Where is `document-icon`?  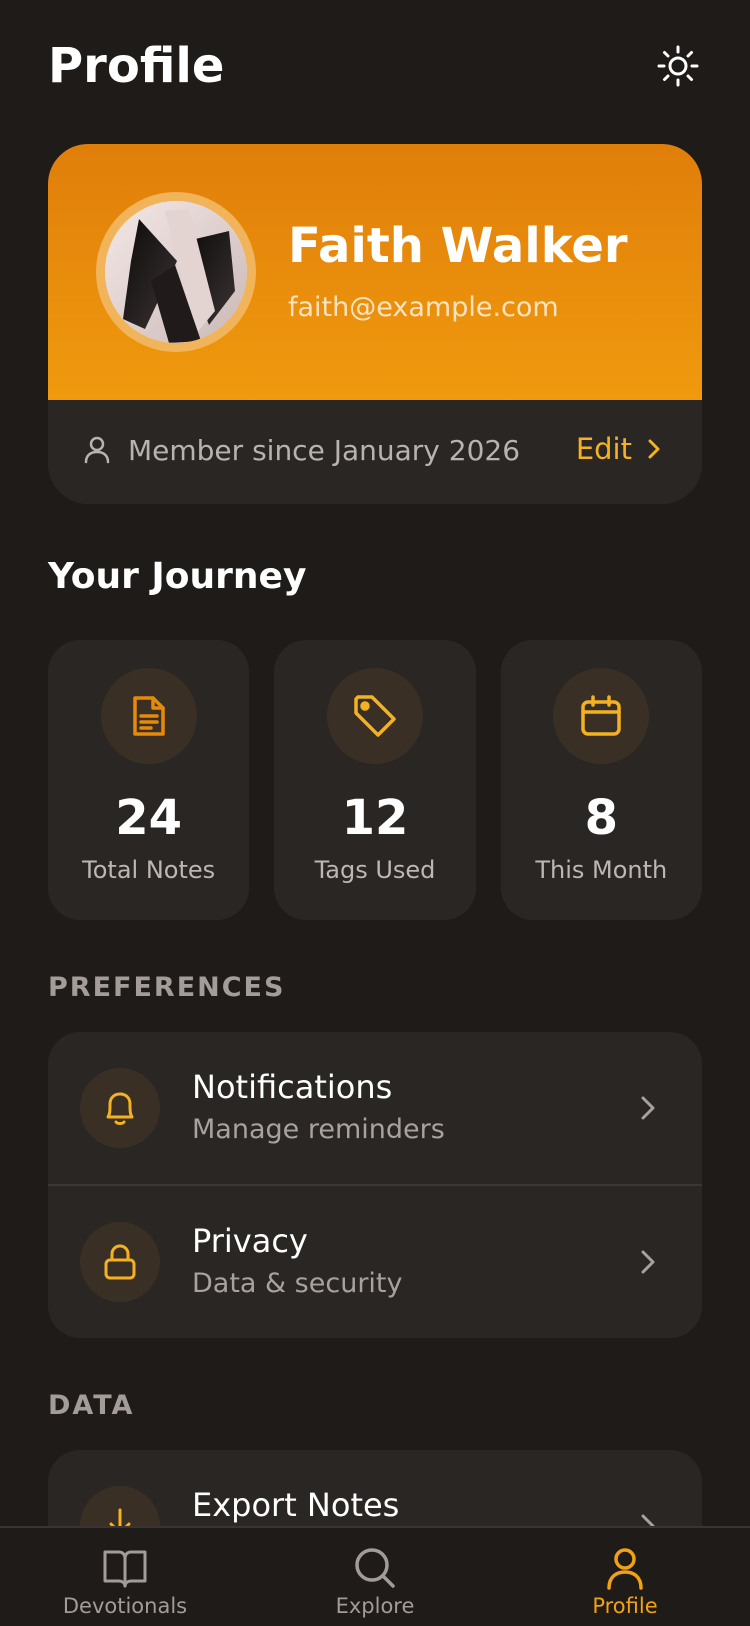 document-icon is located at coordinates (148, 716).